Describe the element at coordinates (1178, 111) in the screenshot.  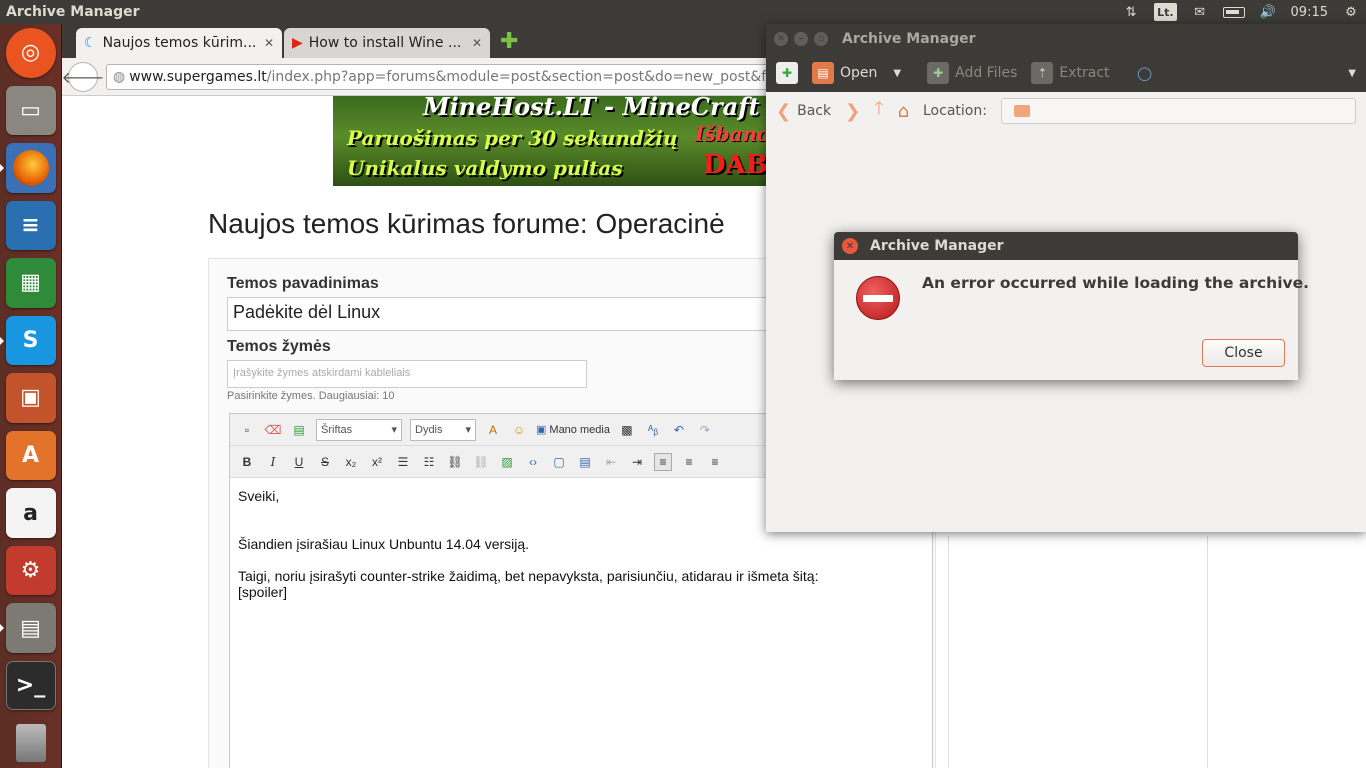
I see `location-field` at that location.